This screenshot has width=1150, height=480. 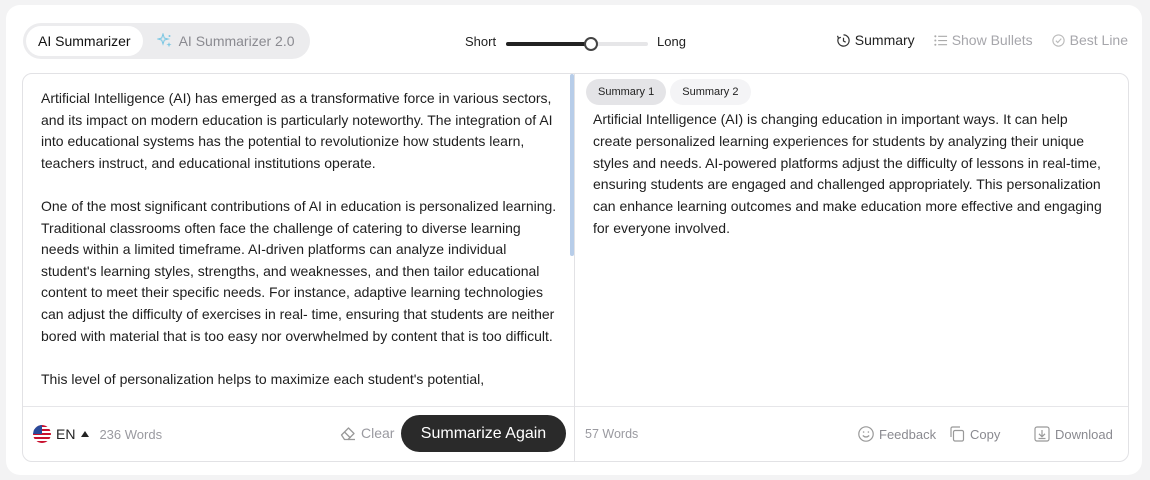 I want to click on feedback-button: Feedback, so click(x=896, y=434).